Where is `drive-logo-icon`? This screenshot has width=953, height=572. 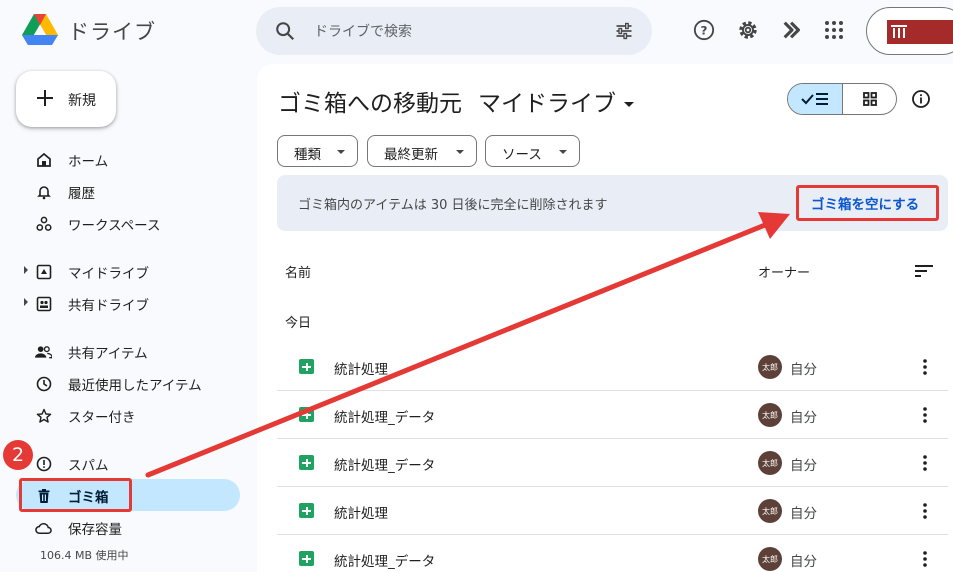
drive-logo-icon is located at coordinates (40, 31).